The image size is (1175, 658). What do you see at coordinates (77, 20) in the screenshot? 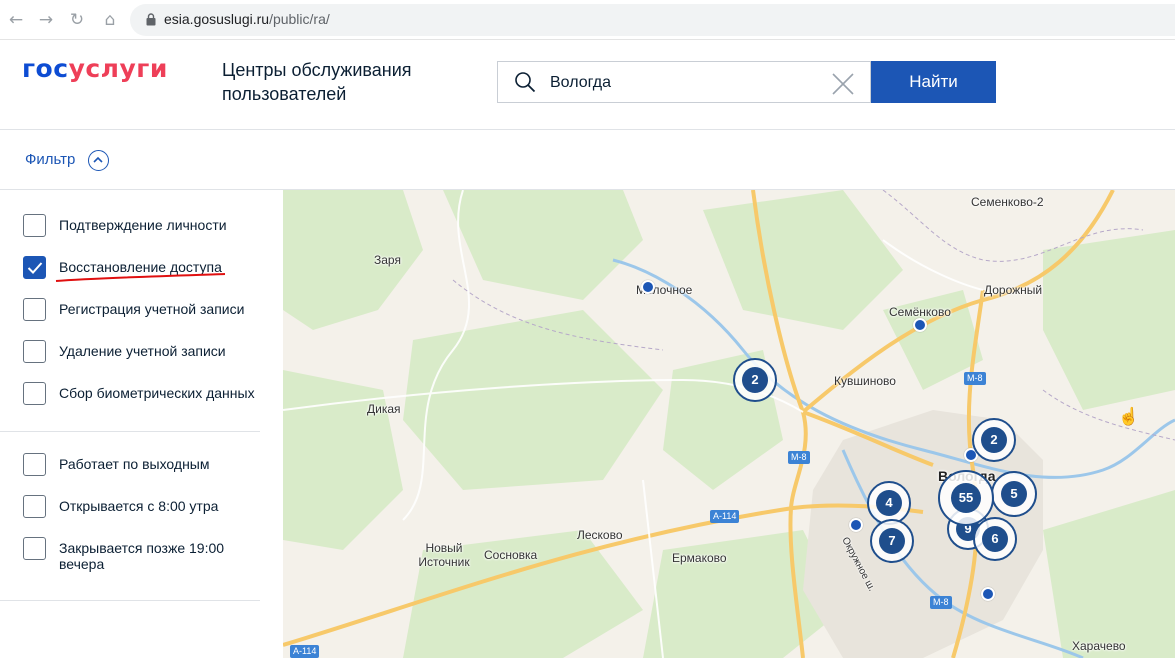
I see `reload-icon: ↻` at bounding box center [77, 20].